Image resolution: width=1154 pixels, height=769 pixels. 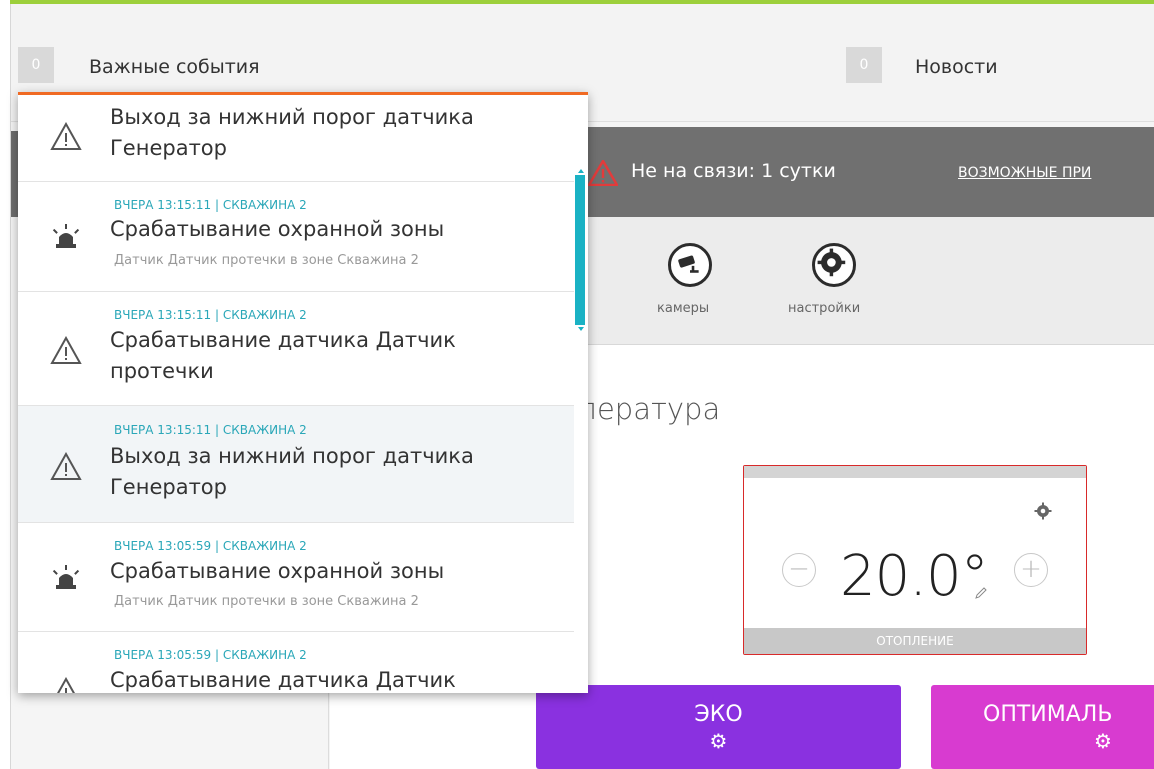 What do you see at coordinates (649, 409) in the screenshot?
I see `temperature-section-title: пература` at bounding box center [649, 409].